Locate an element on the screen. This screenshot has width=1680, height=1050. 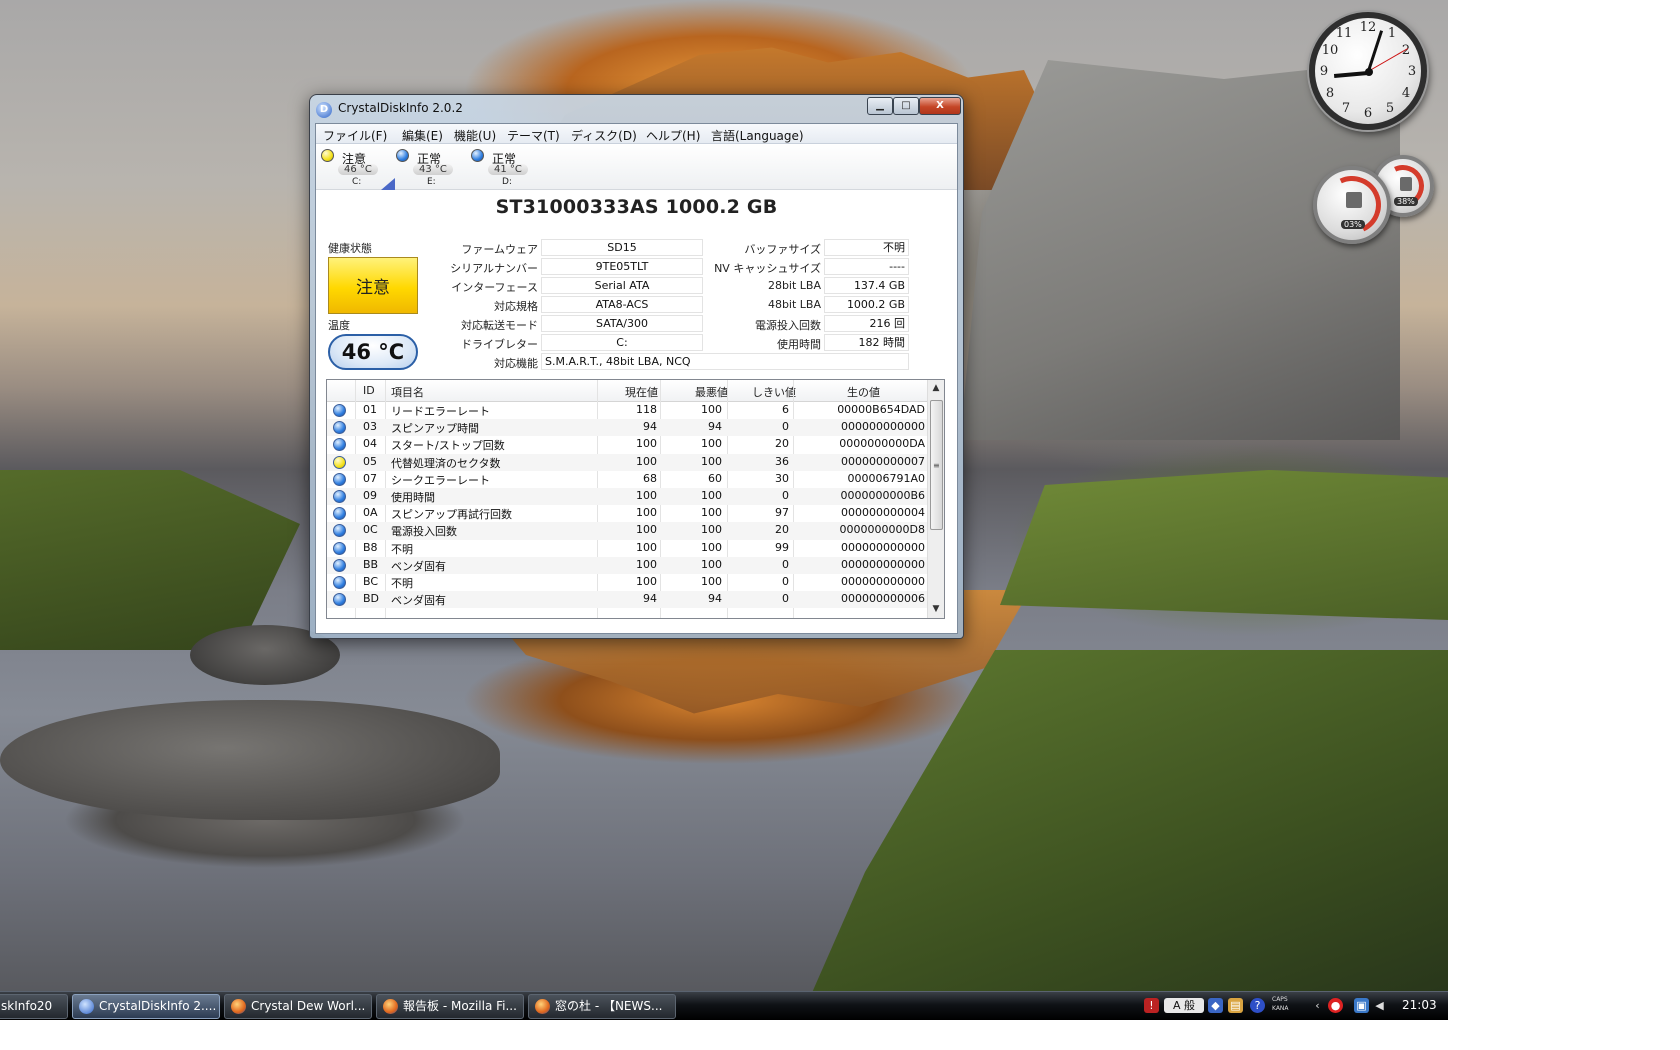
taskbar-clock: 21:03 is located at coordinates (1419, 1005).